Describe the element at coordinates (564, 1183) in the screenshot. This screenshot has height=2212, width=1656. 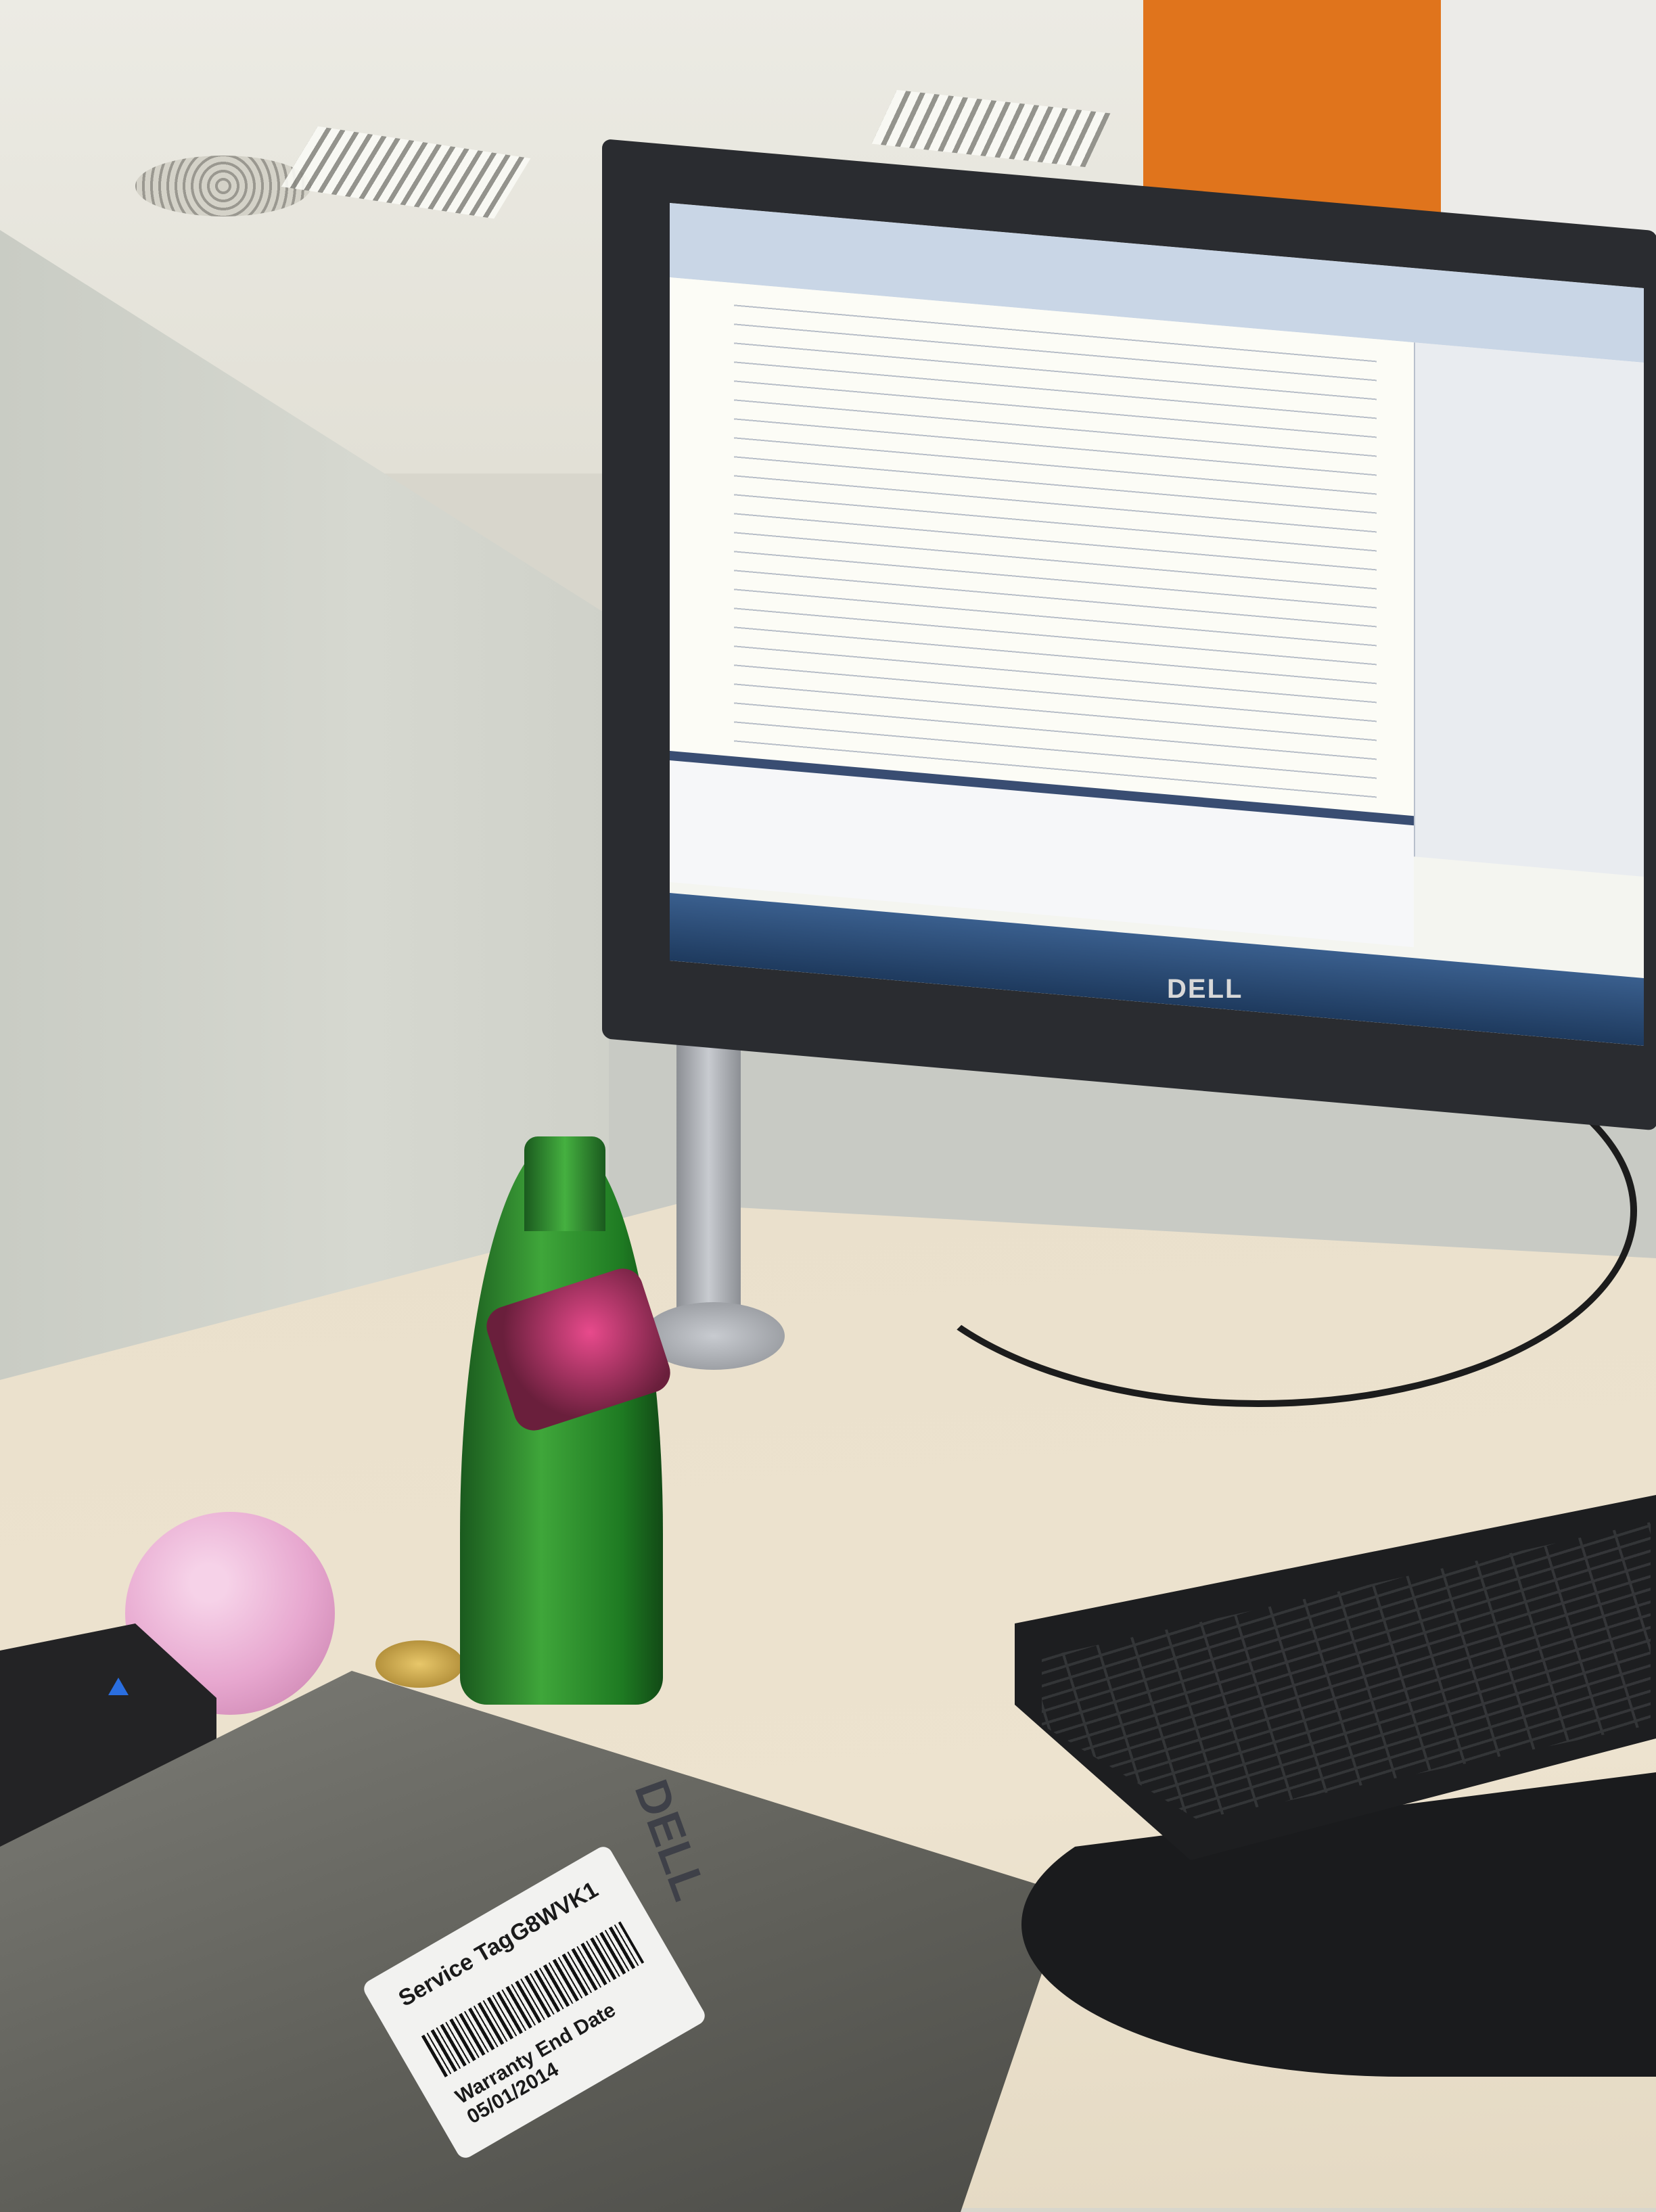
I see `bottle-neck` at that location.